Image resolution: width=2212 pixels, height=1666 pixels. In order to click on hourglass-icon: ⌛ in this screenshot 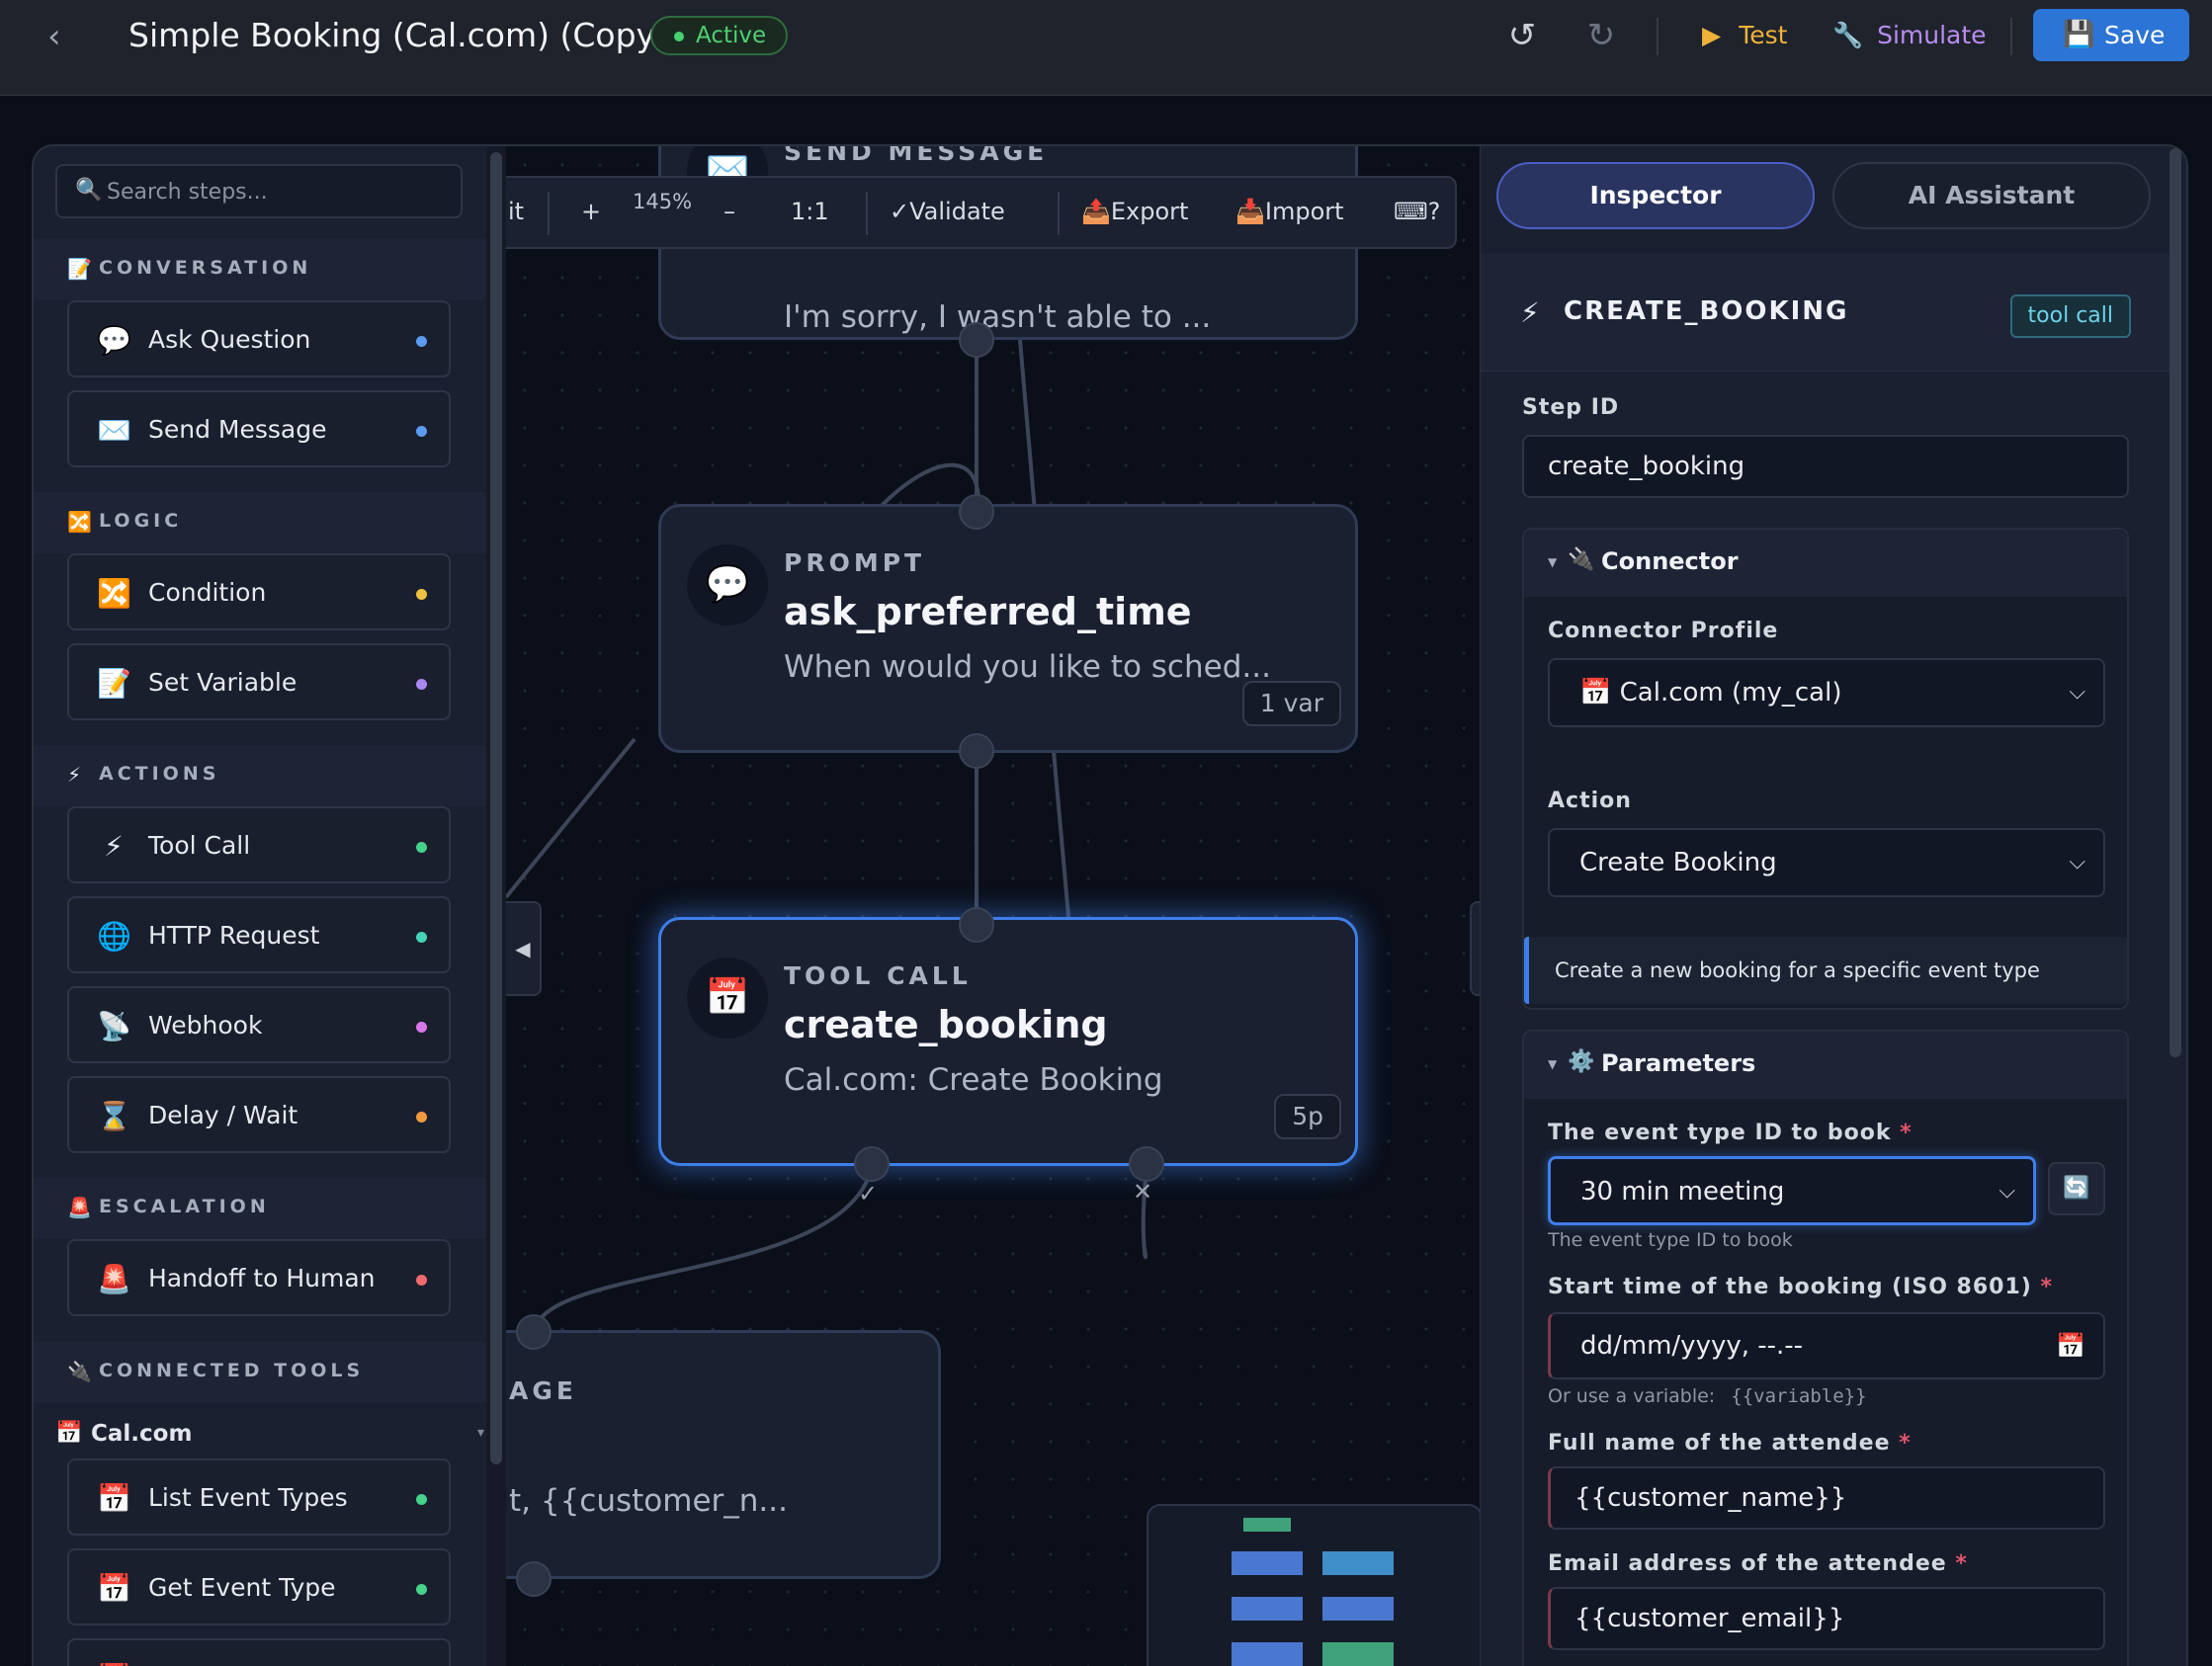, I will do `click(114, 1116)`.